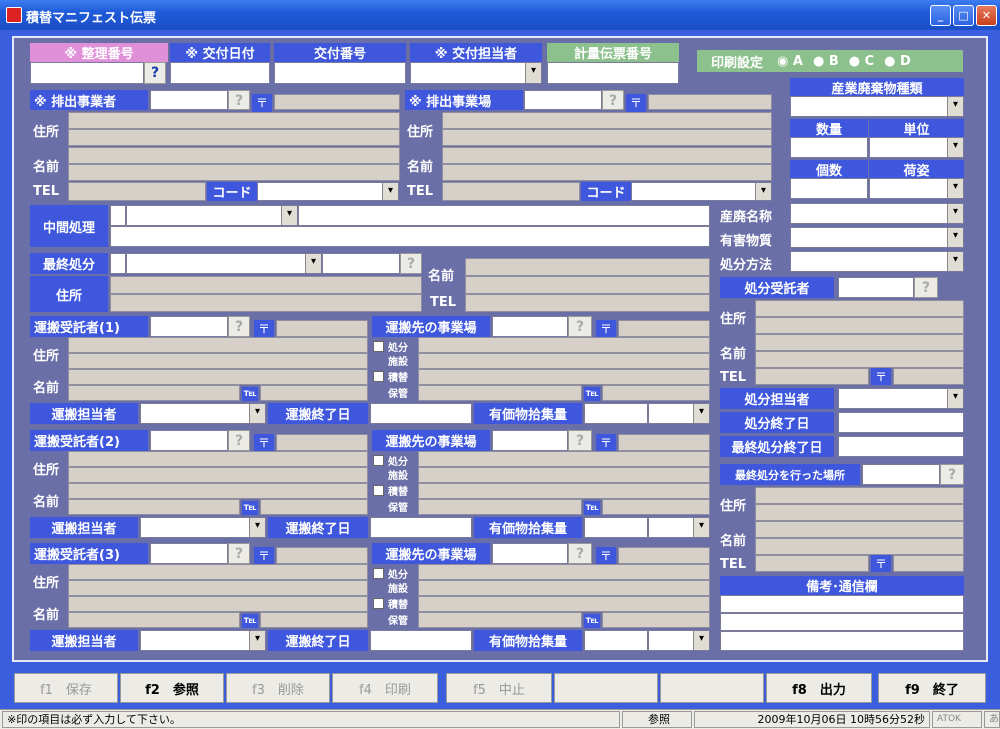 This screenshot has height=729, width=1000. Describe the element at coordinates (476, 73) in the screenshot. I see `kofu-tanto-select` at that location.